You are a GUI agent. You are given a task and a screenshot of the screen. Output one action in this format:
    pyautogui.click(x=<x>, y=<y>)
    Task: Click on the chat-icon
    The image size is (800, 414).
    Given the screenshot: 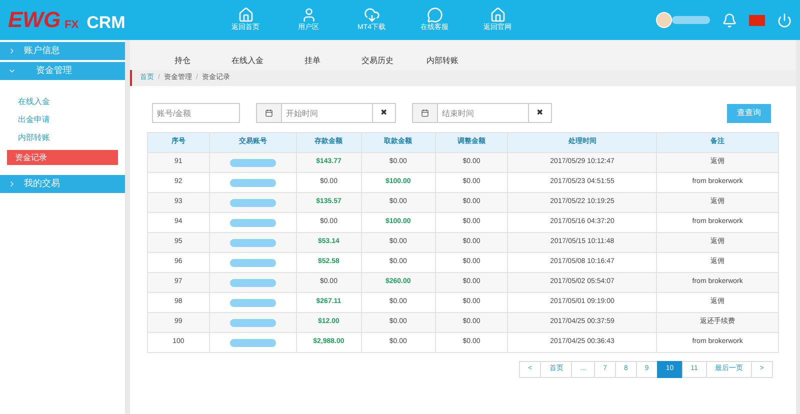 What is the action you would take?
    pyautogui.click(x=434, y=14)
    